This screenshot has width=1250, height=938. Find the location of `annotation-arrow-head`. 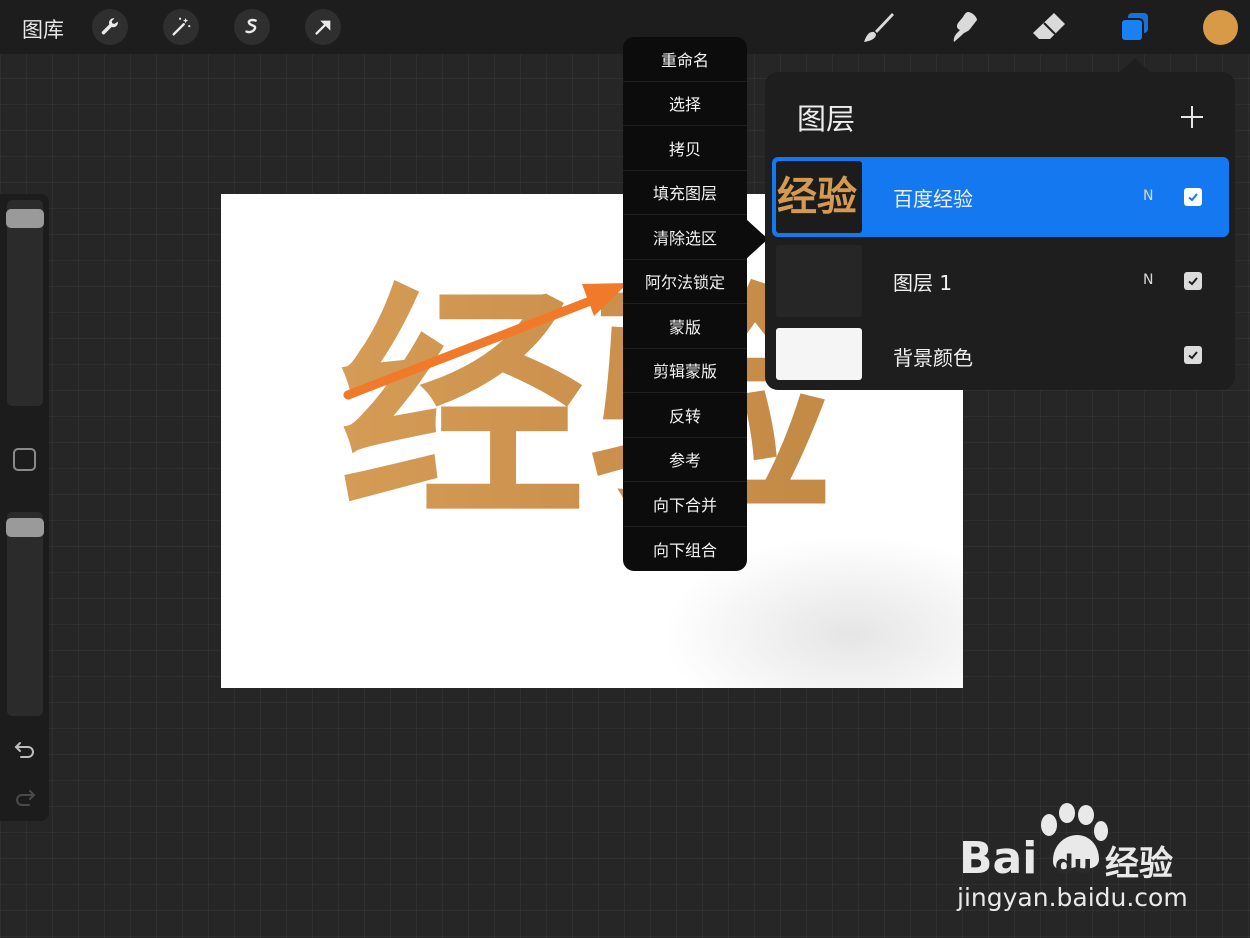

annotation-arrow-head is located at coordinates (605, 299).